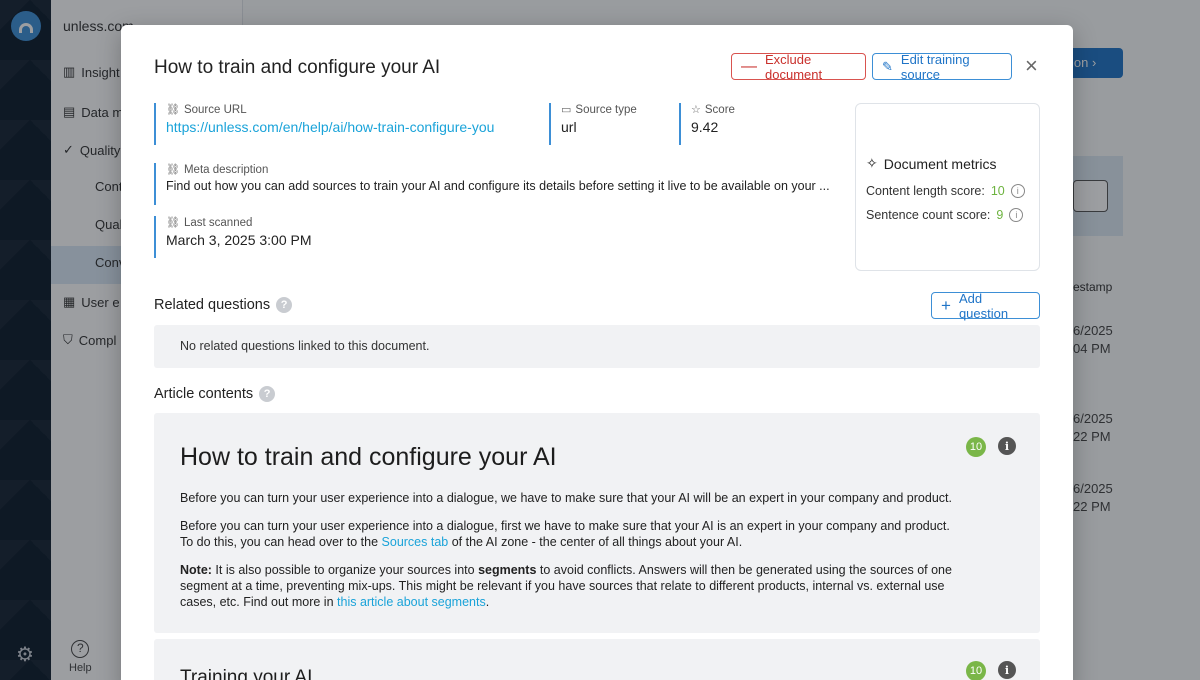 The width and height of the screenshot is (1200, 680). Describe the element at coordinates (798, 67) in the screenshot. I see `exclude-document-button: — Exclude document` at that location.